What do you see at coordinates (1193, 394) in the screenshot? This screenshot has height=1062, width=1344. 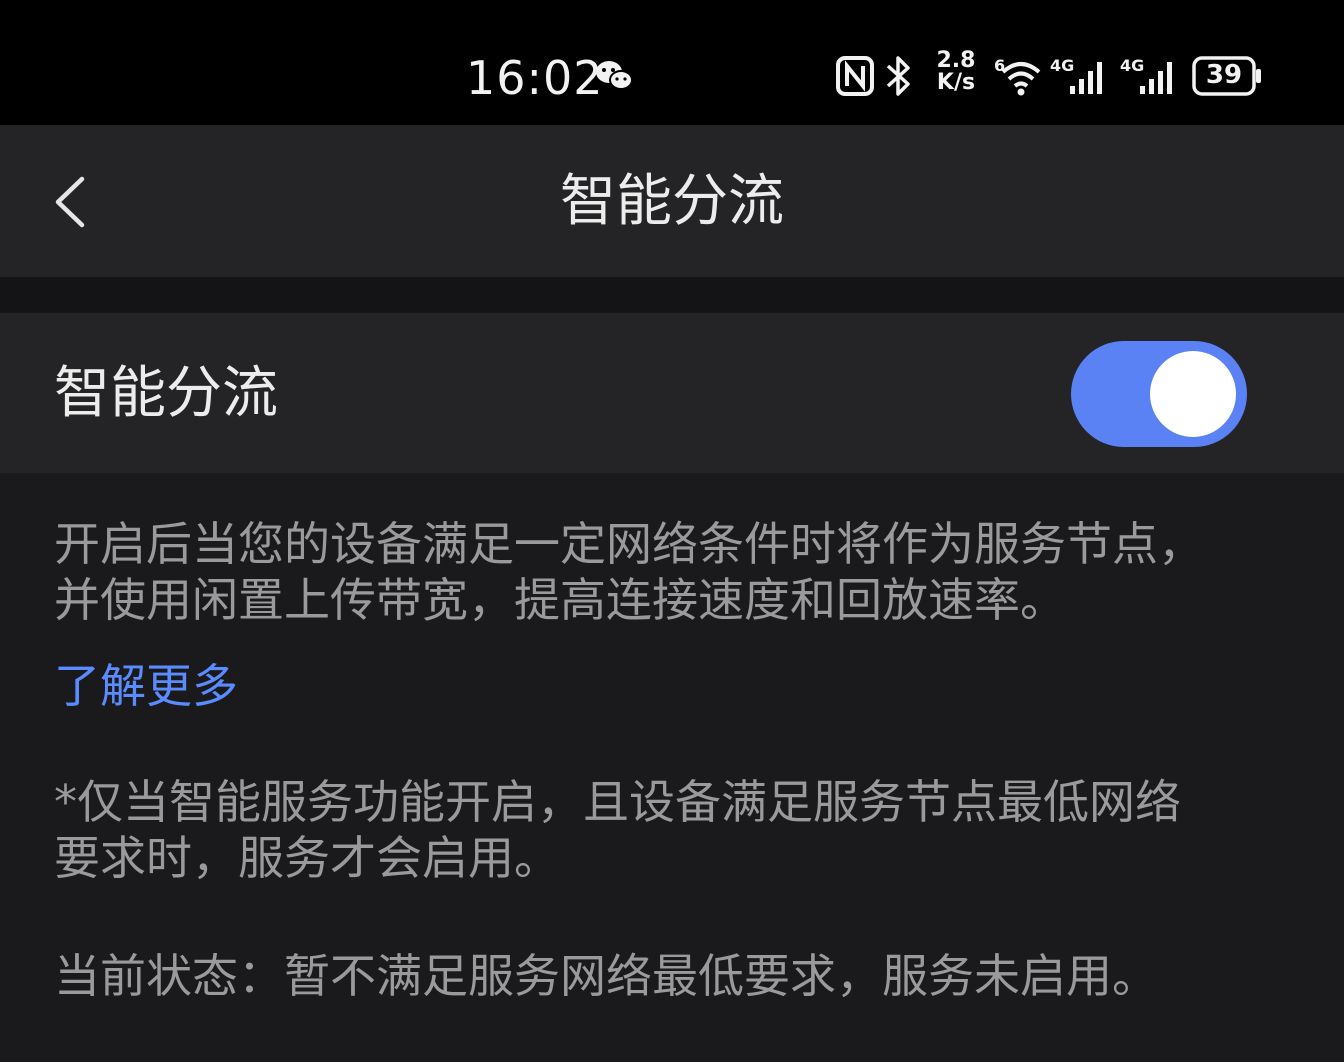 I see `toggle-knob` at bounding box center [1193, 394].